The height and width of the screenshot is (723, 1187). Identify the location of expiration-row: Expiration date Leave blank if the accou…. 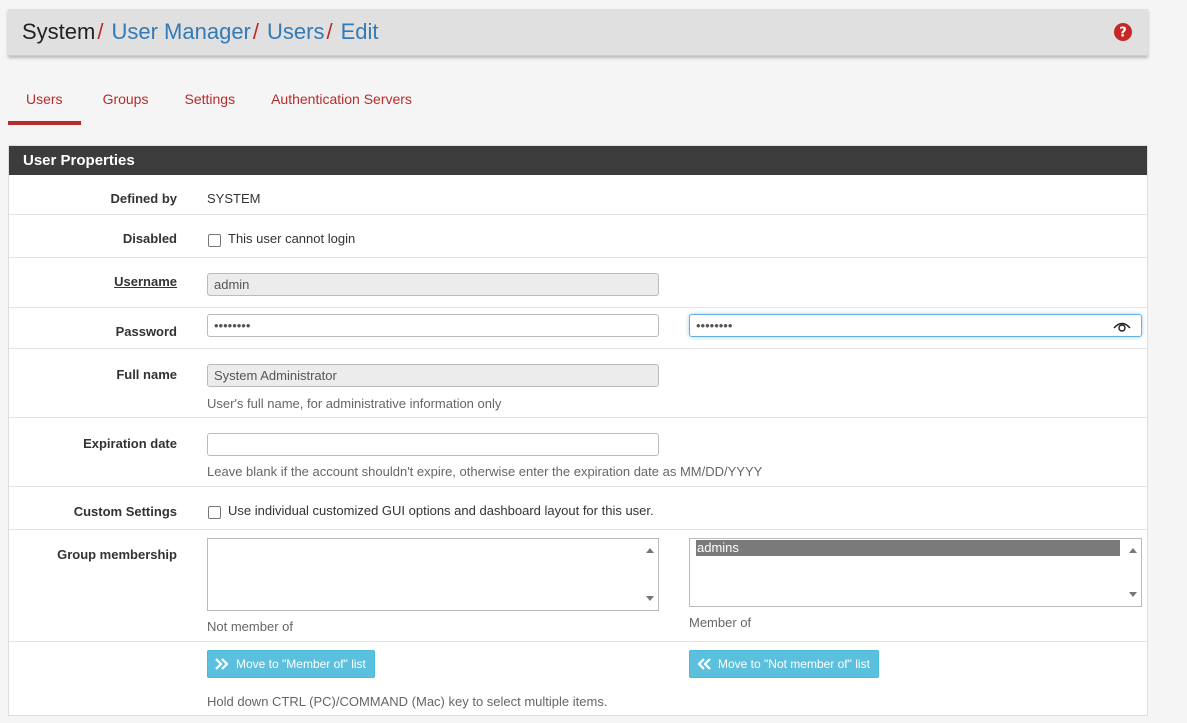
(578, 452).